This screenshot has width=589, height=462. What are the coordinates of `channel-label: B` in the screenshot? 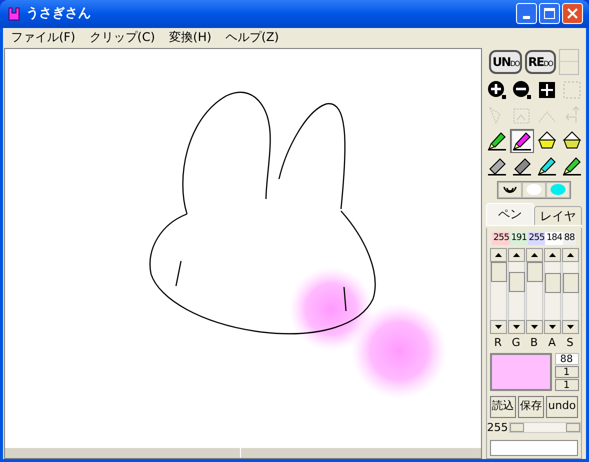 It's located at (534, 343).